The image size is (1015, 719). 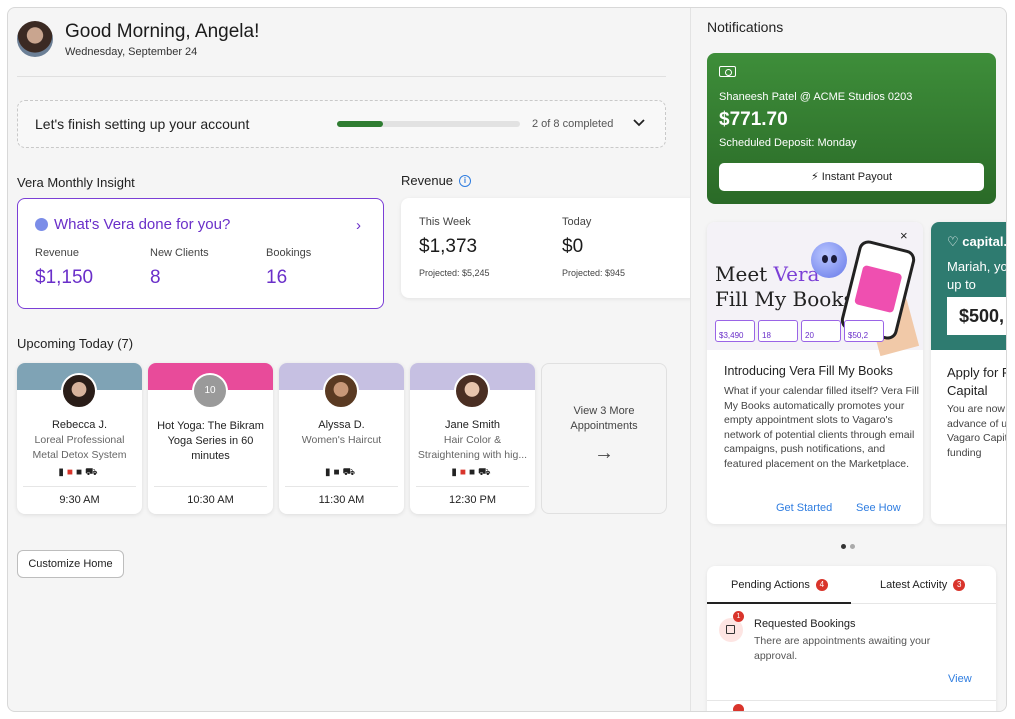 I want to click on metric-value: 16, so click(x=277, y=277).